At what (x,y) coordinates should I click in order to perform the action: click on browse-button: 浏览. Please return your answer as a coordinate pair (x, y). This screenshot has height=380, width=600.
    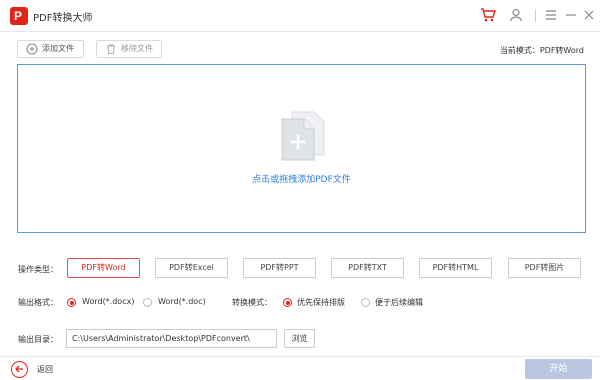
    Looking at the image, I should click on (299, 338).